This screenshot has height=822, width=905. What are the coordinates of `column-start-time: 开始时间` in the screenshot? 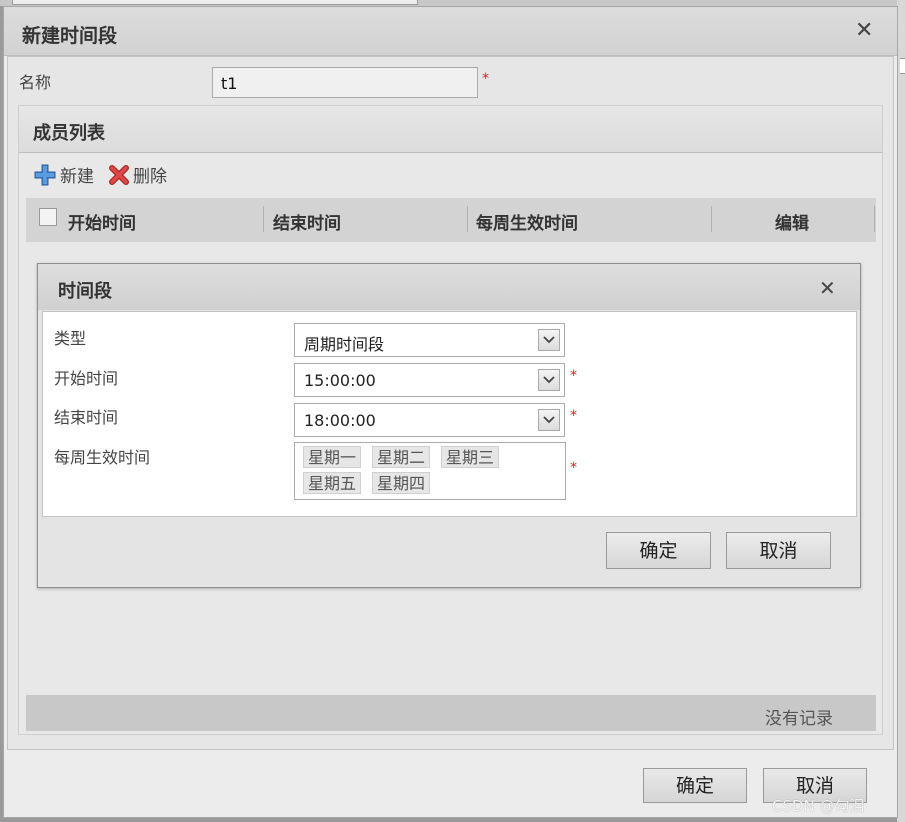 It's located at (102, 221).